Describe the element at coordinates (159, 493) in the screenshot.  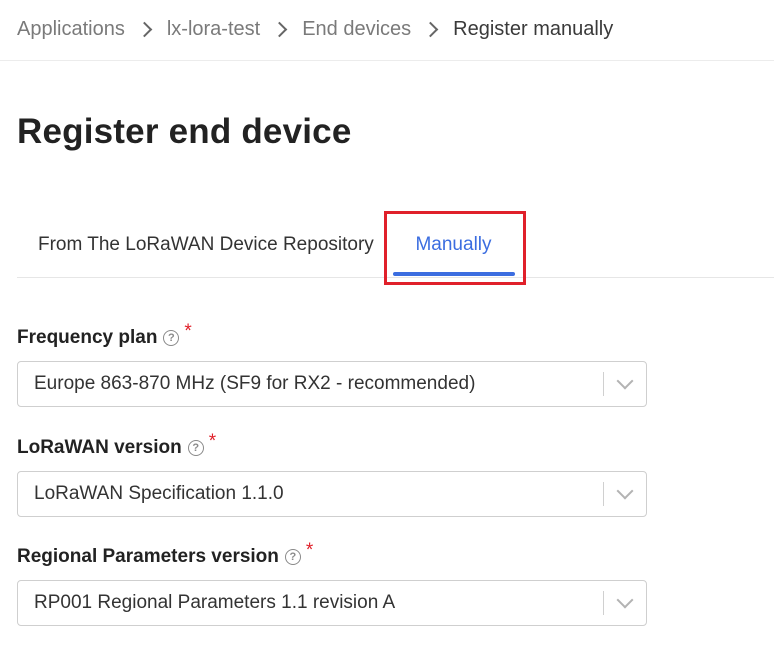
I see `lorawan-version-value: LoRaWAN Specification 1.1.0` at that location.